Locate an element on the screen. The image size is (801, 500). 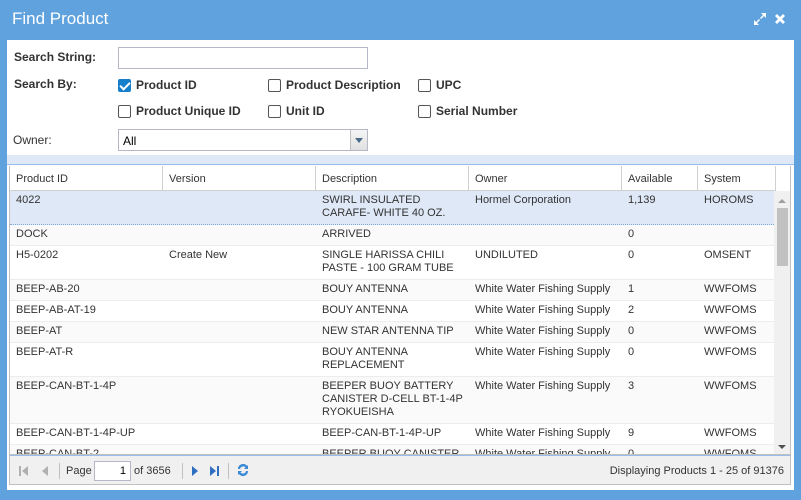
cell-owner: UNDILUTED is located at coordinates (506, 255).